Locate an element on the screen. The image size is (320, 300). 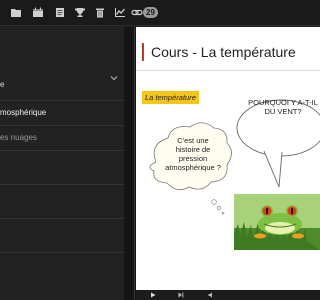
volume-icon is located at coordinates (211, 295).